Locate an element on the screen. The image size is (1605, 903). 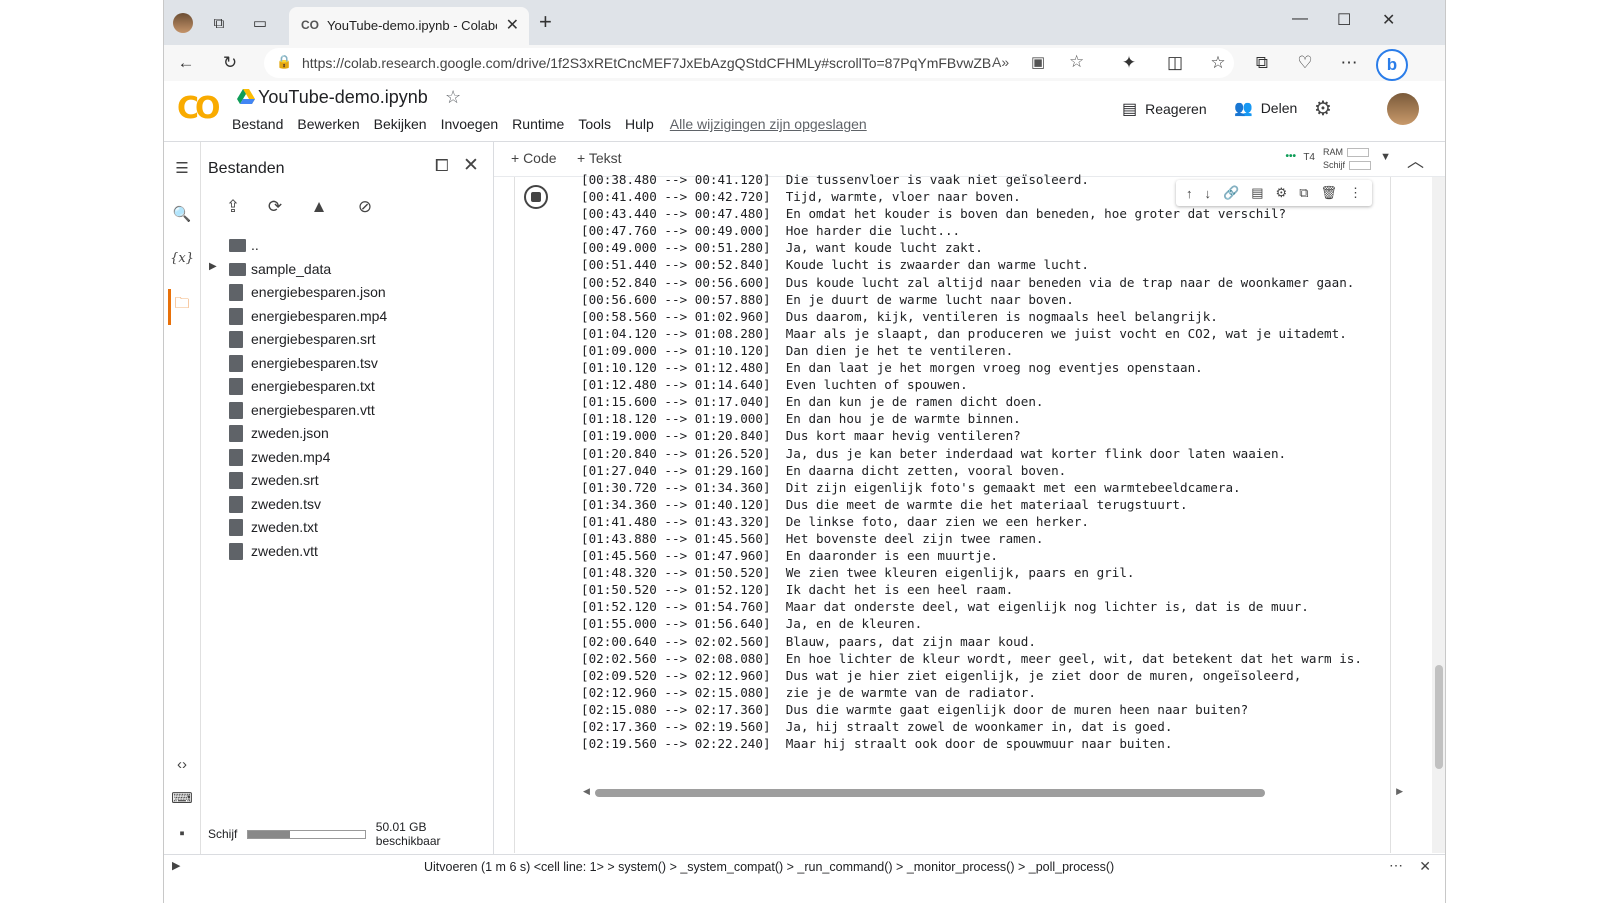
menu-bewerken: Bewerken is located at coordinates (328, 124).